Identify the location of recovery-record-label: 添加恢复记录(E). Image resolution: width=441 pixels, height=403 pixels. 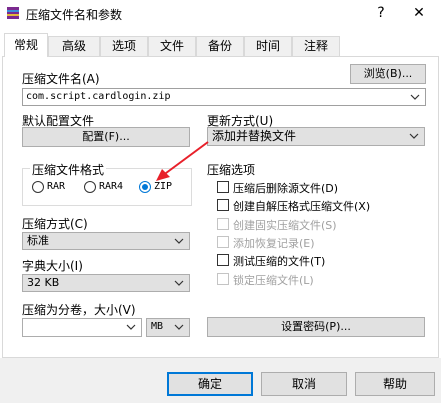
(274, 243).